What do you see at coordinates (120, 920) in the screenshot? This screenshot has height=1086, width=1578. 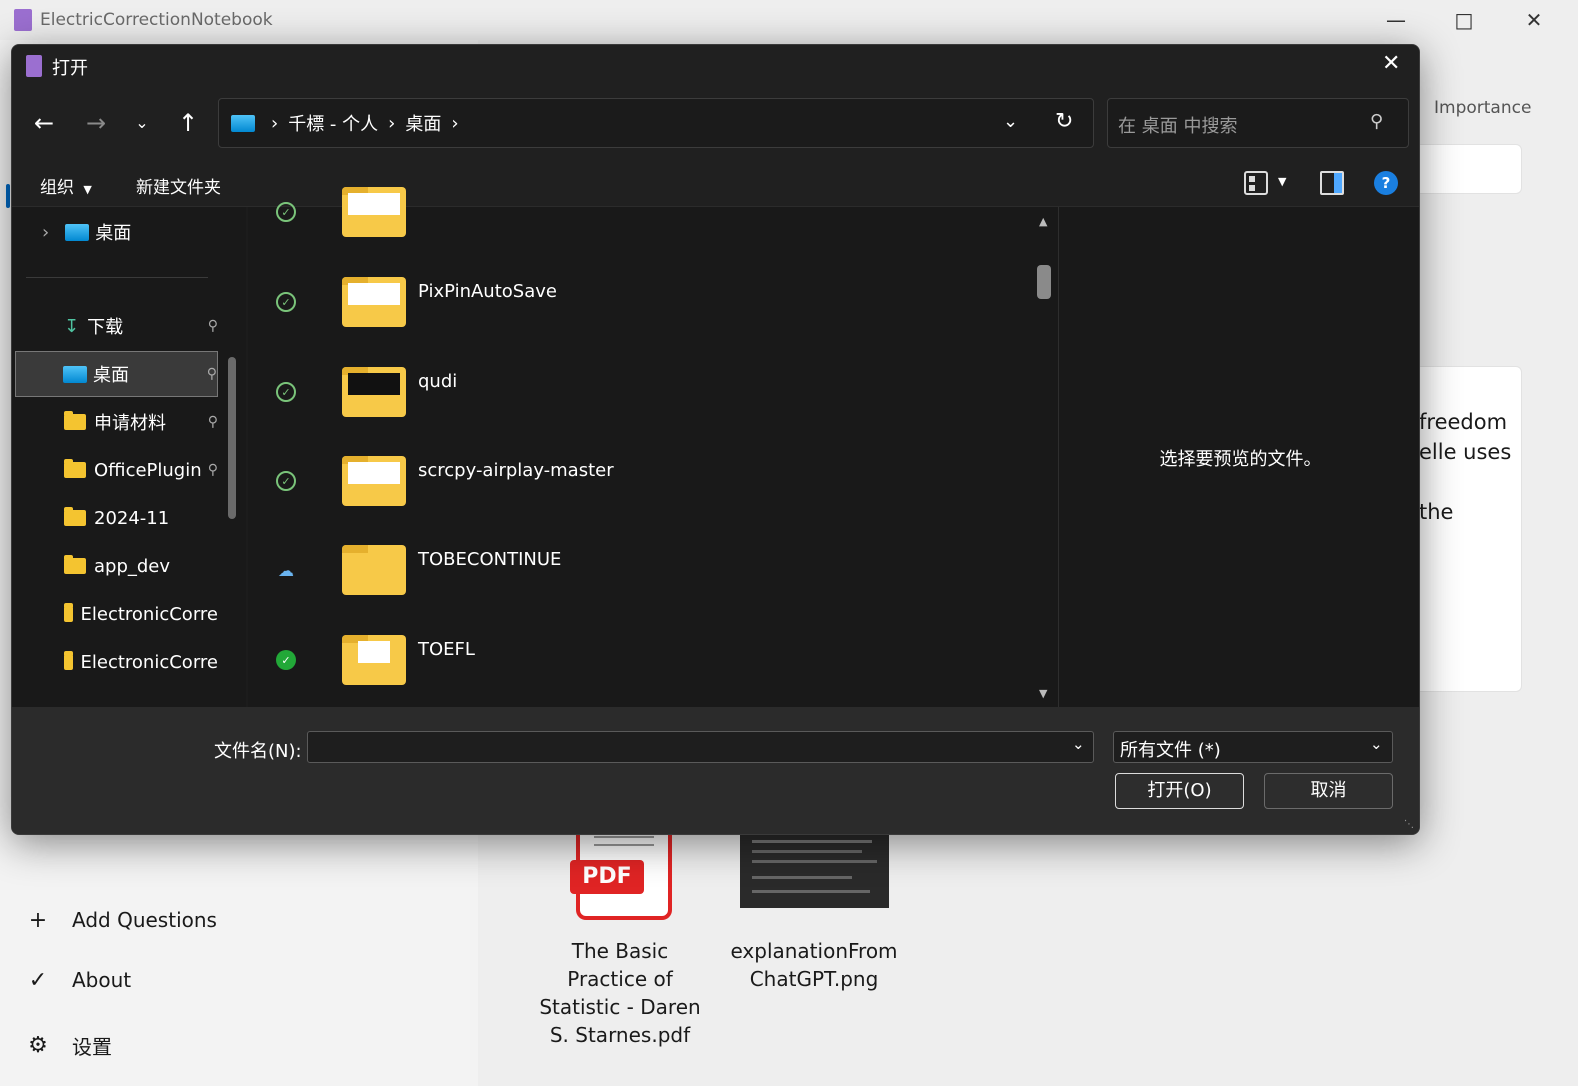 I see `nav-add-questions: + Add Questions` at bounding box center [120, 920].